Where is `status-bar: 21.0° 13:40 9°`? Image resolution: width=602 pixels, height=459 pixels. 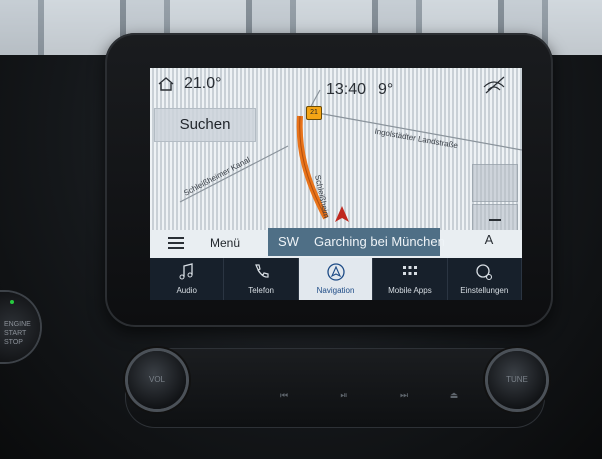
status-bar: 21.0° 13:40 9° is located at coordinates (336, 85).